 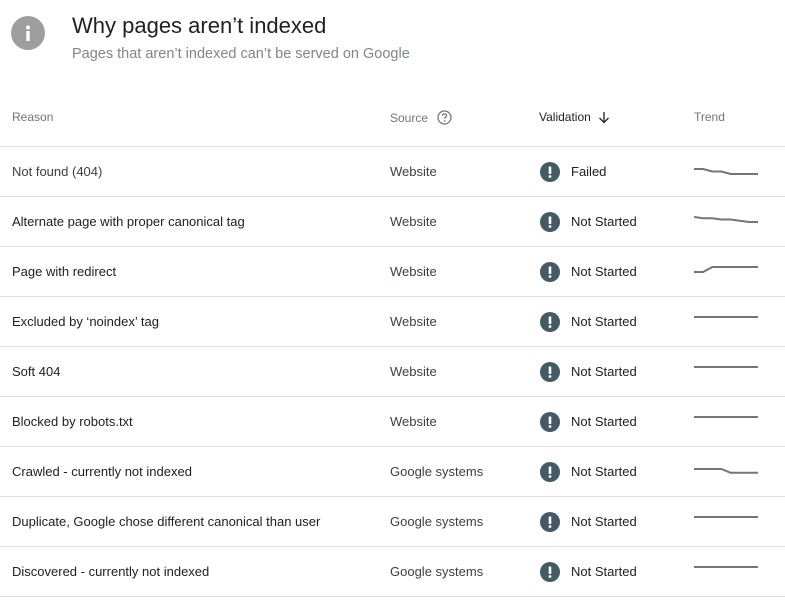 What do you see at coordinates (111, 571) in the screenshot?
I see `reason-cell: Discovered - currently not indexed` at bounding box center [111, 571].